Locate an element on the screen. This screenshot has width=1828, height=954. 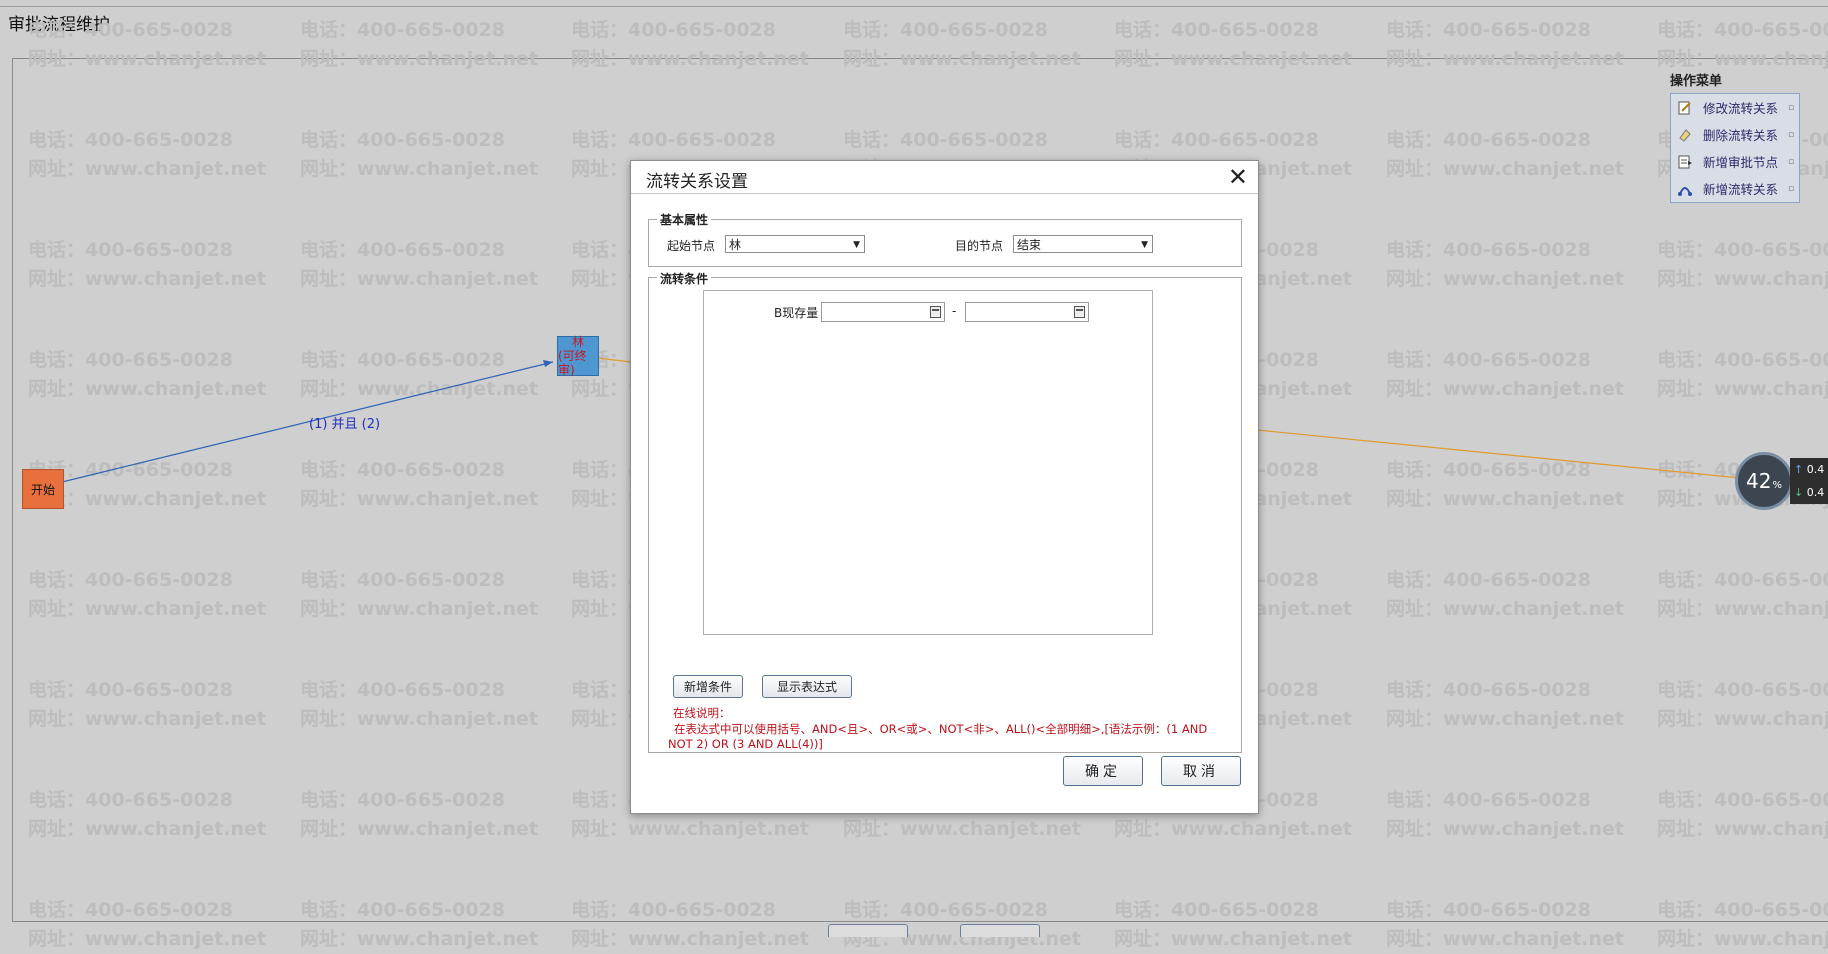
dialog-title: 流转关系设置 is located at coordinates (697, 182).